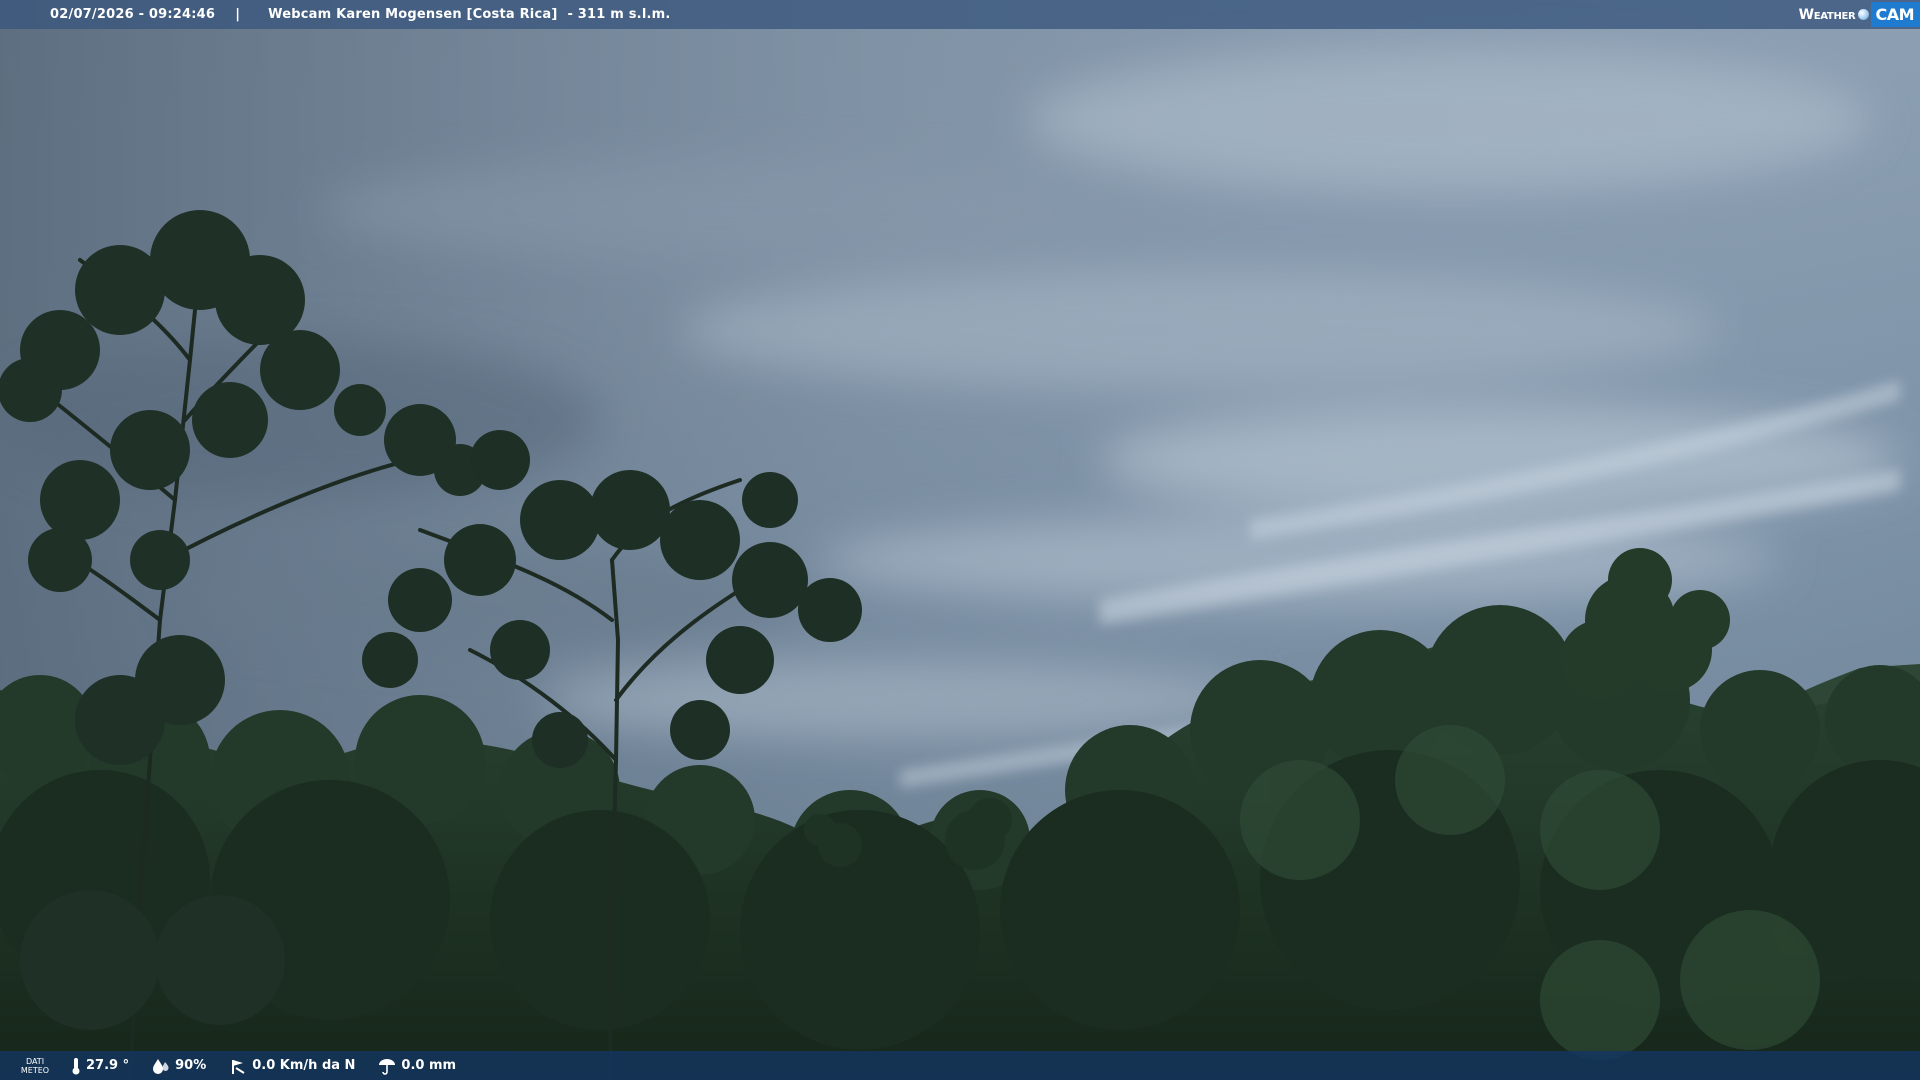 This screenshot has height=1080, width=1920. I want to click on humidity-icon, so click(161, 1066).